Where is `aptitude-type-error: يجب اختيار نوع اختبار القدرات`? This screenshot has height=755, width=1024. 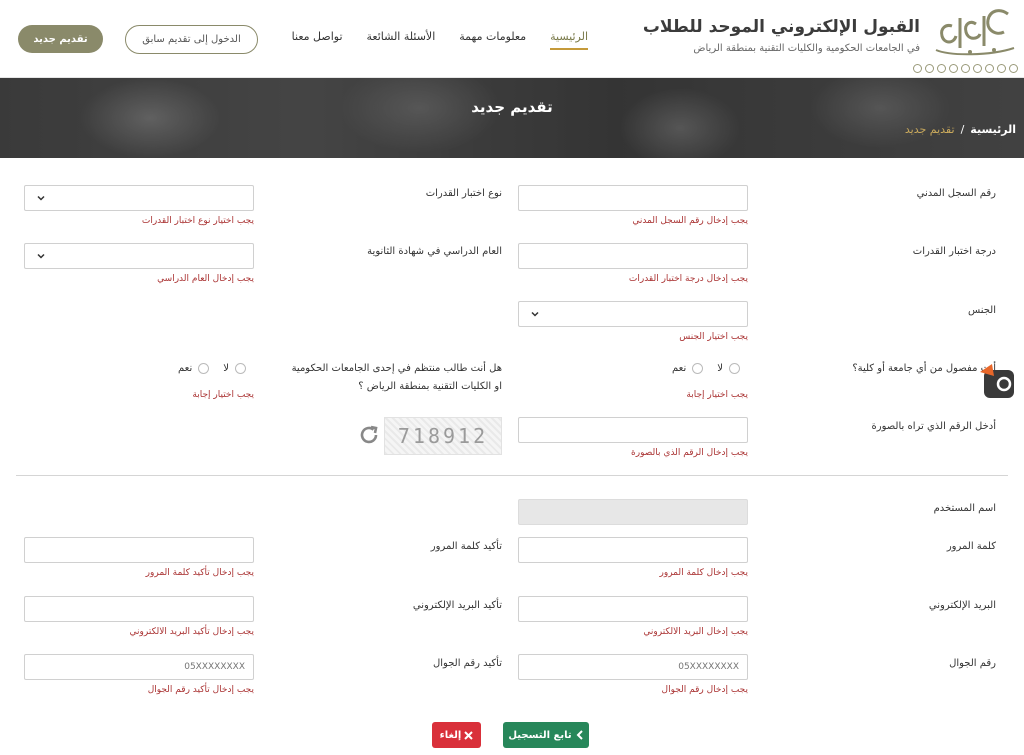
aptitude-type-error: يجب اختيار نوع اختبار القدرات is located at coordinates (197, 221).